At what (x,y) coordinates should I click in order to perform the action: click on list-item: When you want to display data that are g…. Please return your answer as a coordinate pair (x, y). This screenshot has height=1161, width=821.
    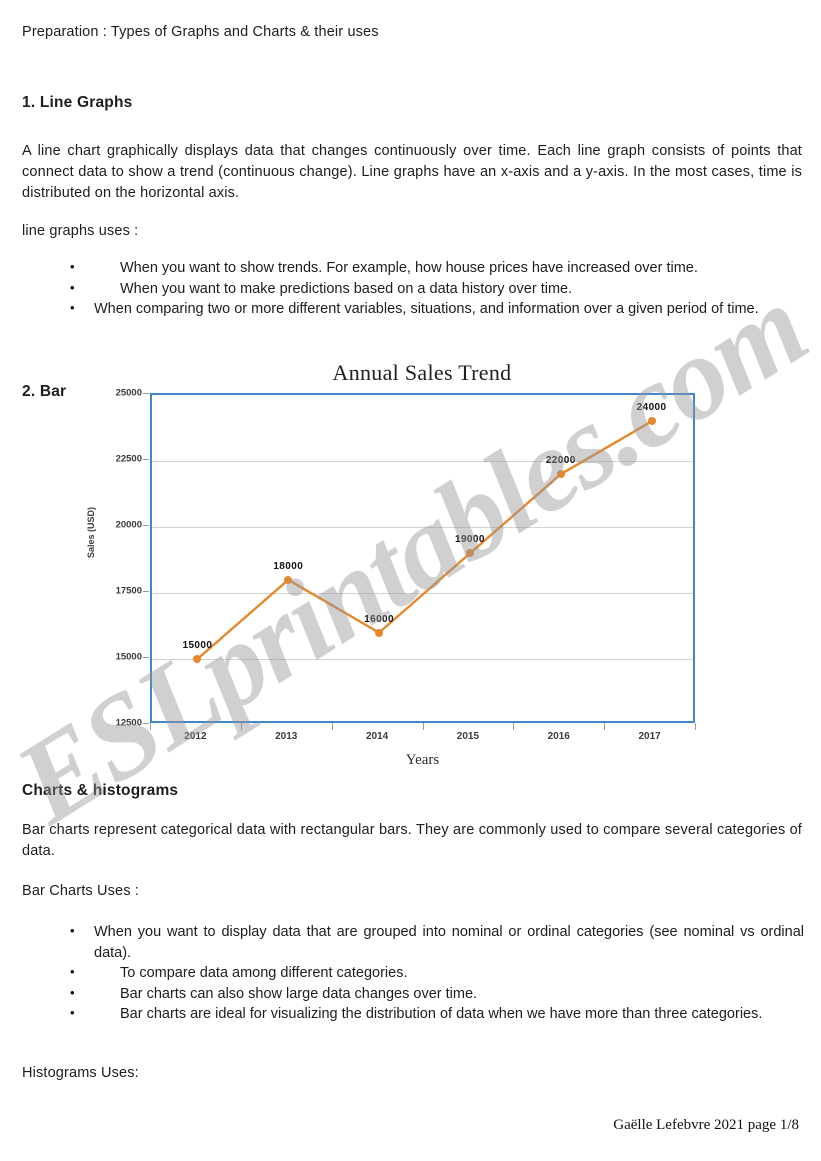
    Looking at the image, I should click on (437, 942).